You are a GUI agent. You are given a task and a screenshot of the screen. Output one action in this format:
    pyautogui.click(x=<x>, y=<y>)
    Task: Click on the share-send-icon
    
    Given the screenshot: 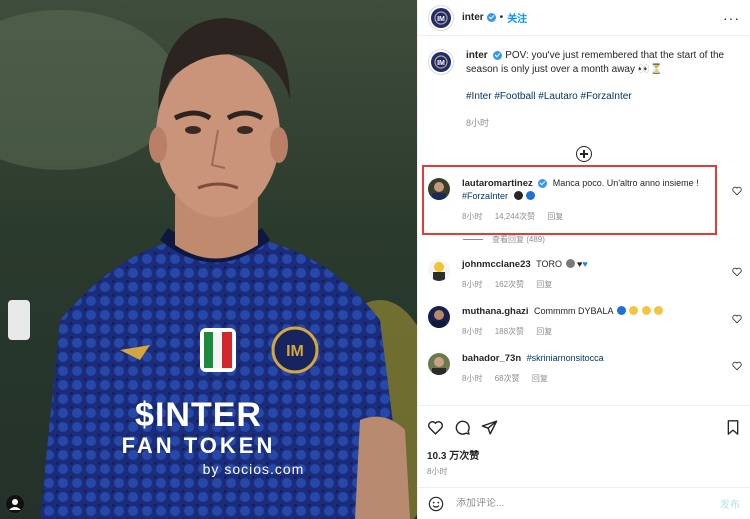 What is the action you would take?
    pyautogui.click(x=489, y=427)
    